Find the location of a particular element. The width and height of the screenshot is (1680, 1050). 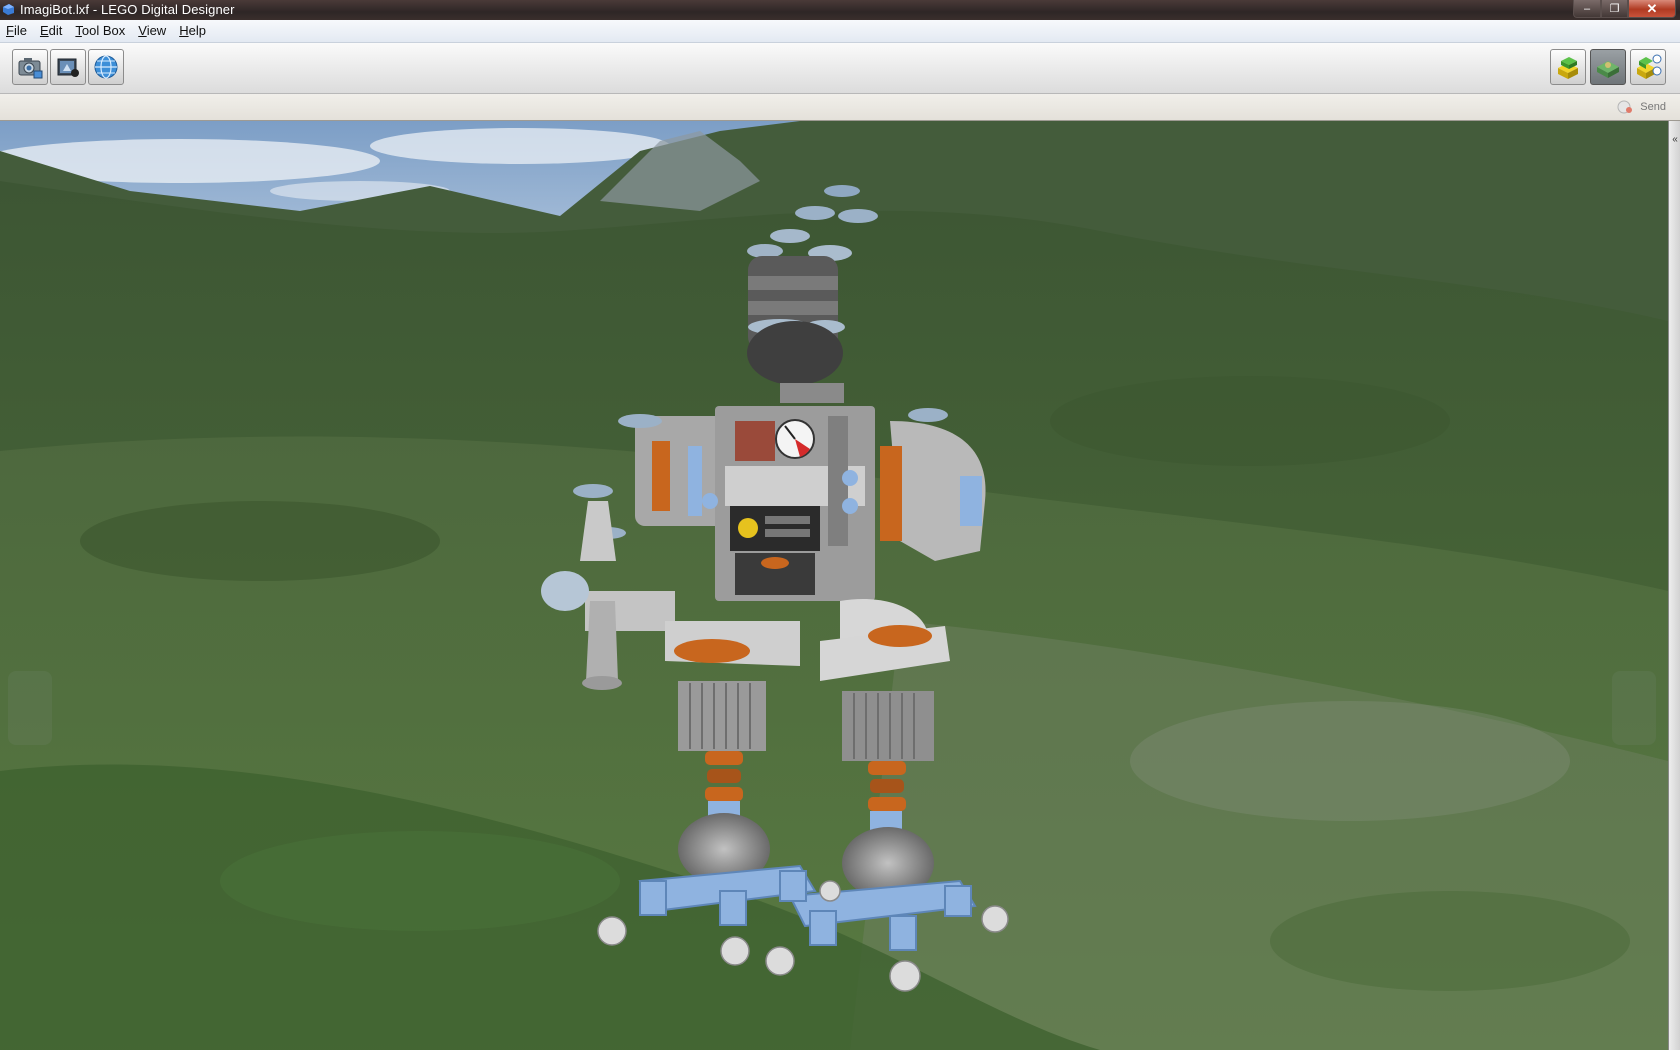

menu-bar: File Edit Tool Box View Help is located at coordinates (840, 31).